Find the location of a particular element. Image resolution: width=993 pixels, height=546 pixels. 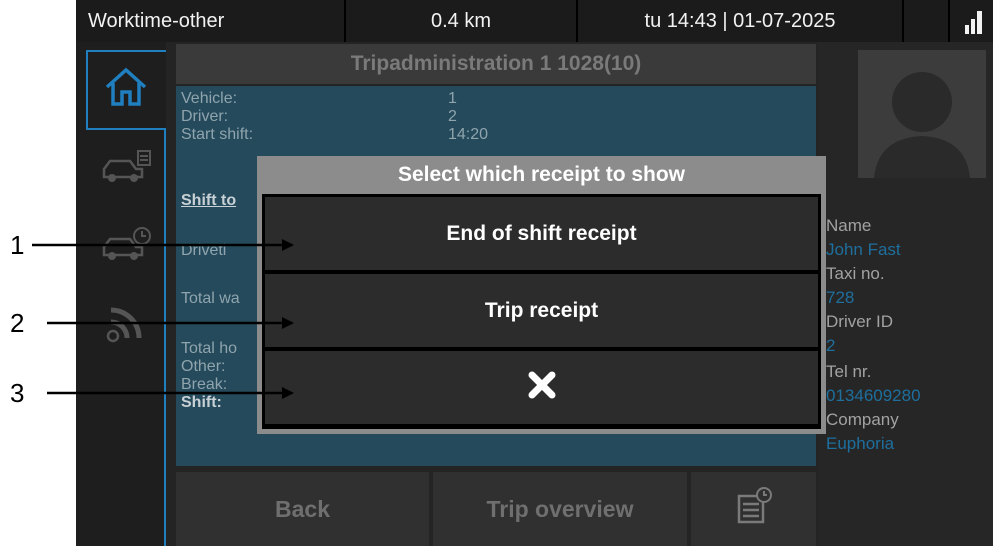

annotation-arrows is located at coordinates (163, 319).